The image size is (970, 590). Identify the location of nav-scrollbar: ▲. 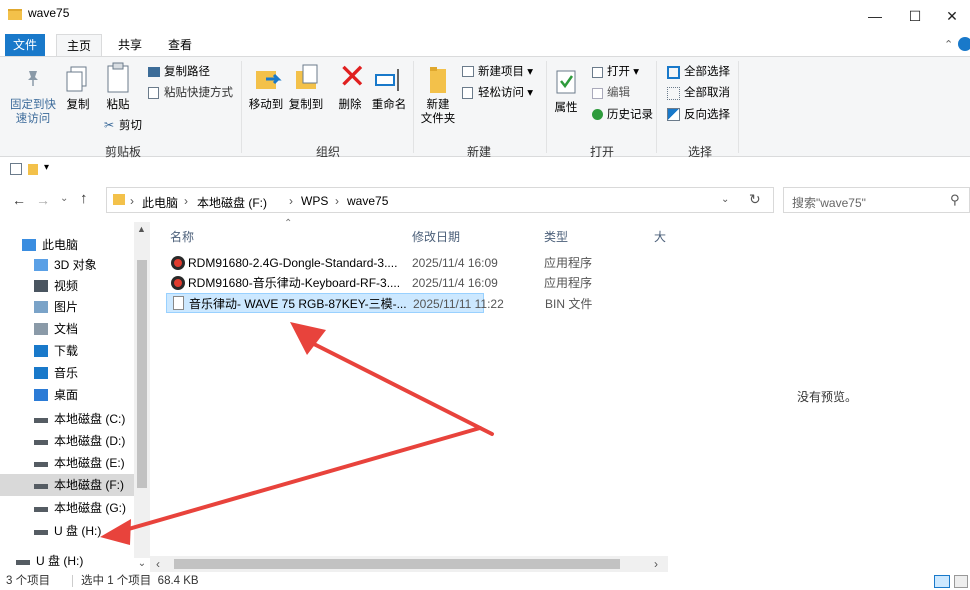
(142, 390).